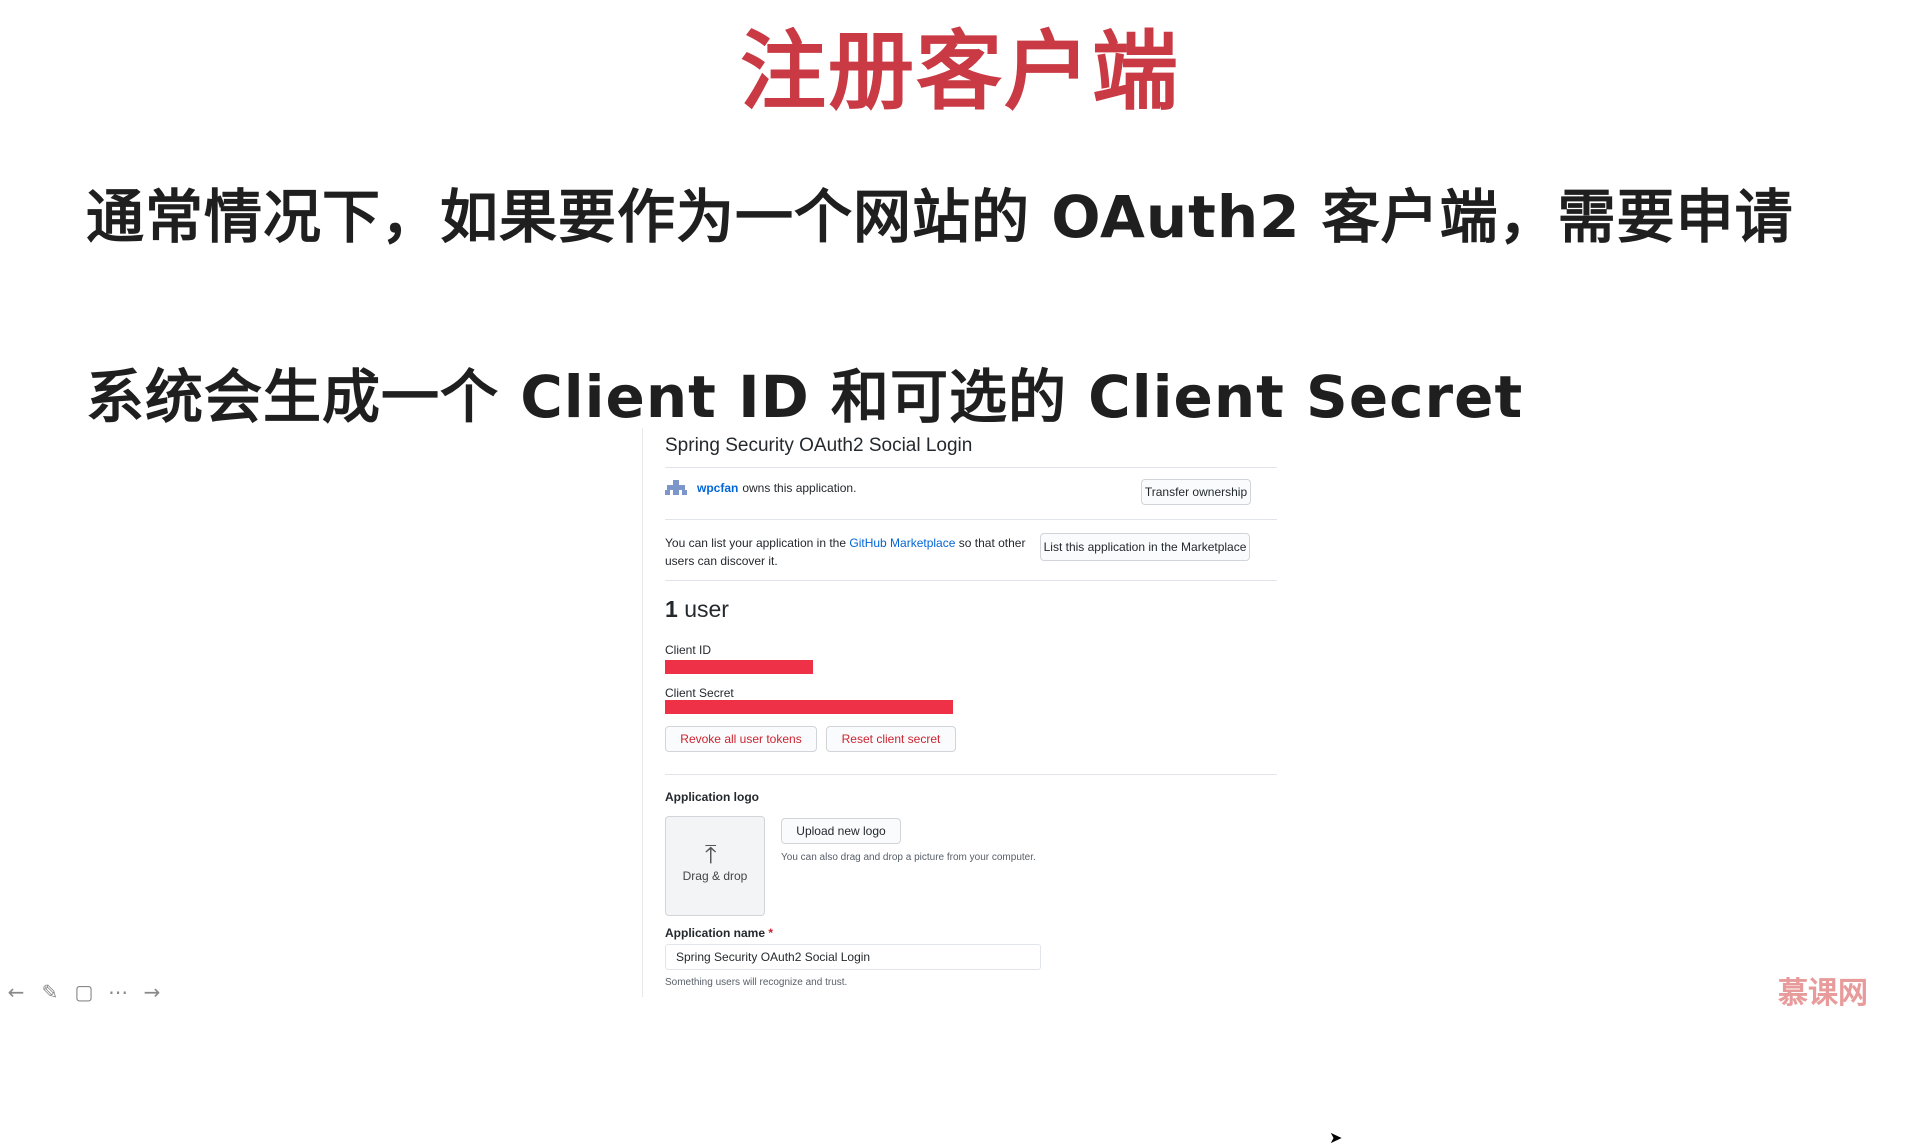 Image resolution: width=1920 pixels, height=1148 pixels. What do you see at coordinates (741, 739) in the screenshot?
I see `revoke-all-user-tokens-button: Revoke all user tokens` at bounding box center [741, 739].